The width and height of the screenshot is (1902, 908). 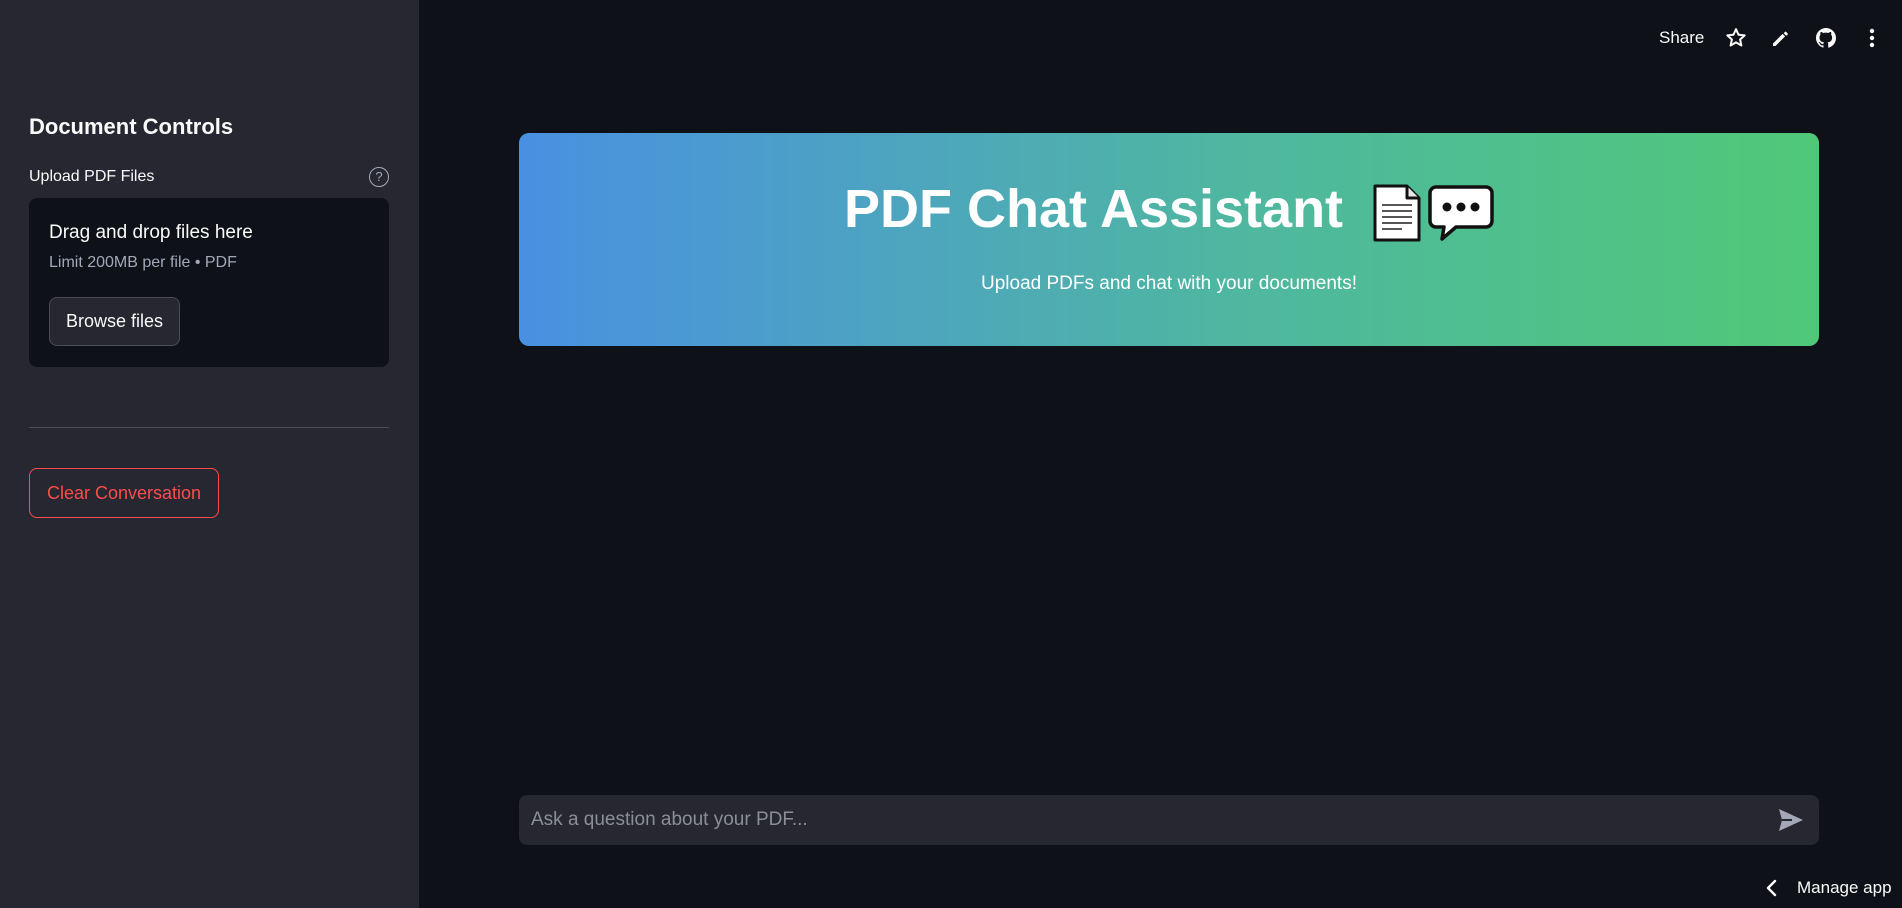 I want to click on page-title-text: PDF Chat Assistant, so click(x=1093, y=209).